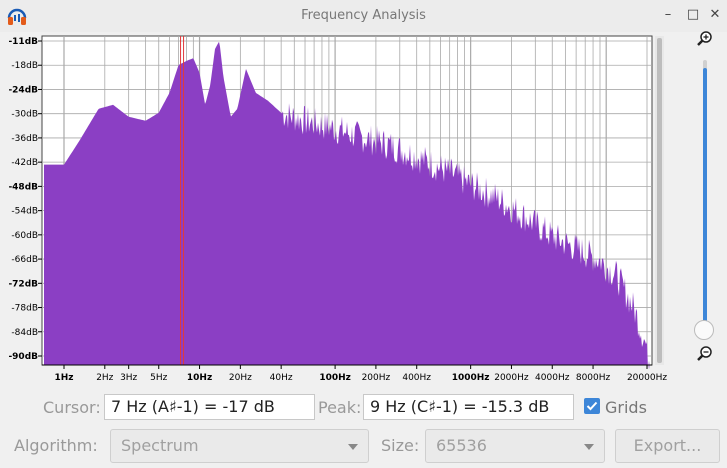 The width and height of the screenshot is (727, 468). I want to click on db-tick-label: -36dB, so click(24, 139).